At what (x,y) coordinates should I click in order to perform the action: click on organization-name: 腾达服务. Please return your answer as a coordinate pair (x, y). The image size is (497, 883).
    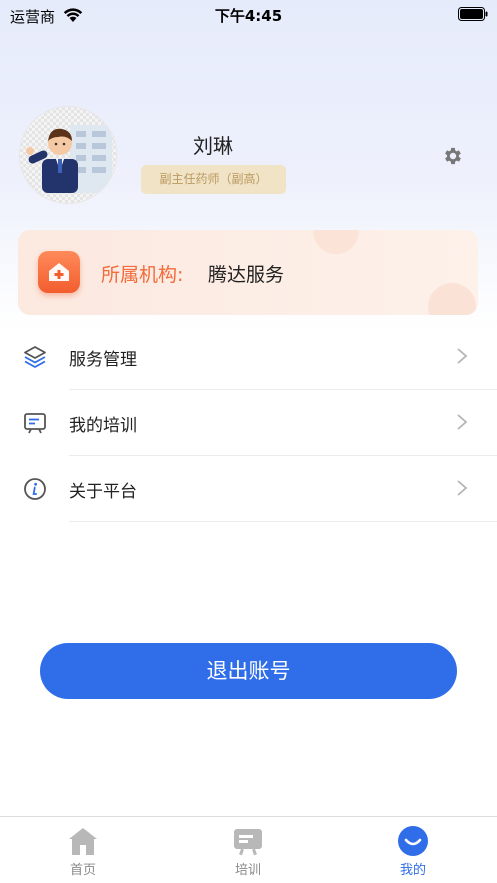
    Looking at the image, I should click on (246, 275).